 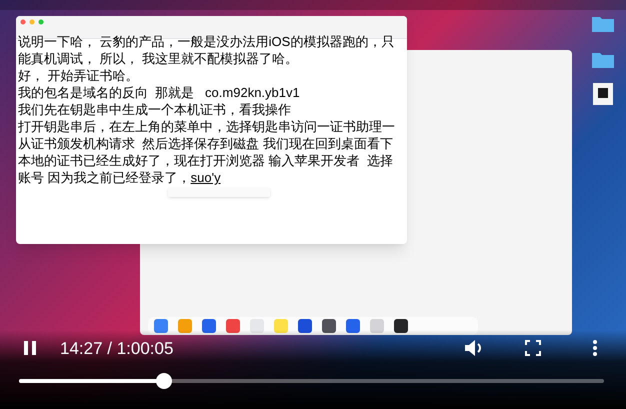 I want to click on text-line: 本地的证书已经生成好了，现在打开浏览器 输入苹果开发者 选择, so click(x=206, y=160).